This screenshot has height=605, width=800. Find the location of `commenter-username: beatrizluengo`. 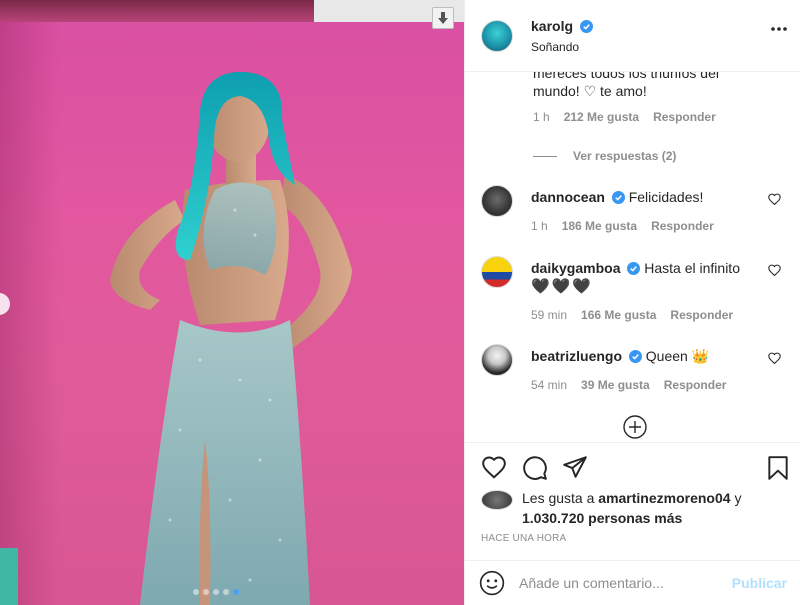

commenter-username: beatrizluengo is located at coordinates (576, 356).